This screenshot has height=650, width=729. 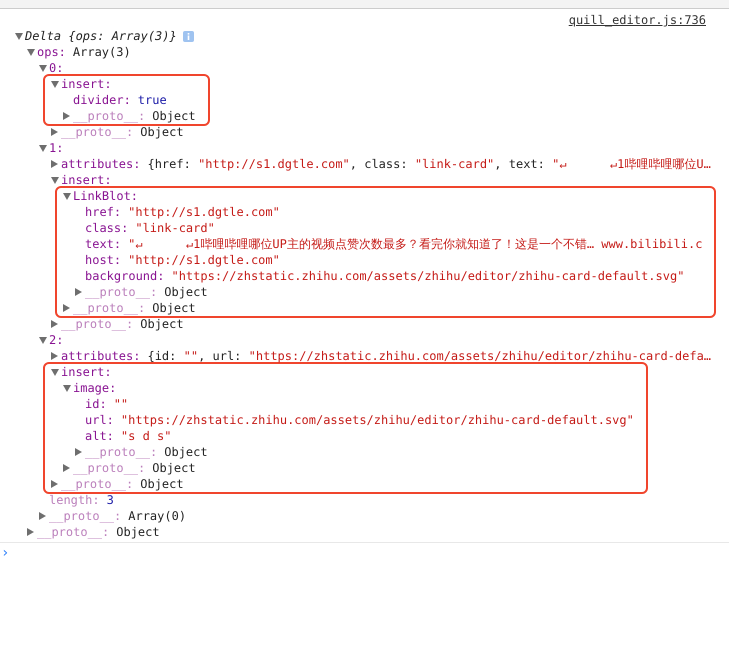 What do you see at coordinates (103, 212) in the screenshot?
I see `property-key: href:` at bounding box center [103, 212].